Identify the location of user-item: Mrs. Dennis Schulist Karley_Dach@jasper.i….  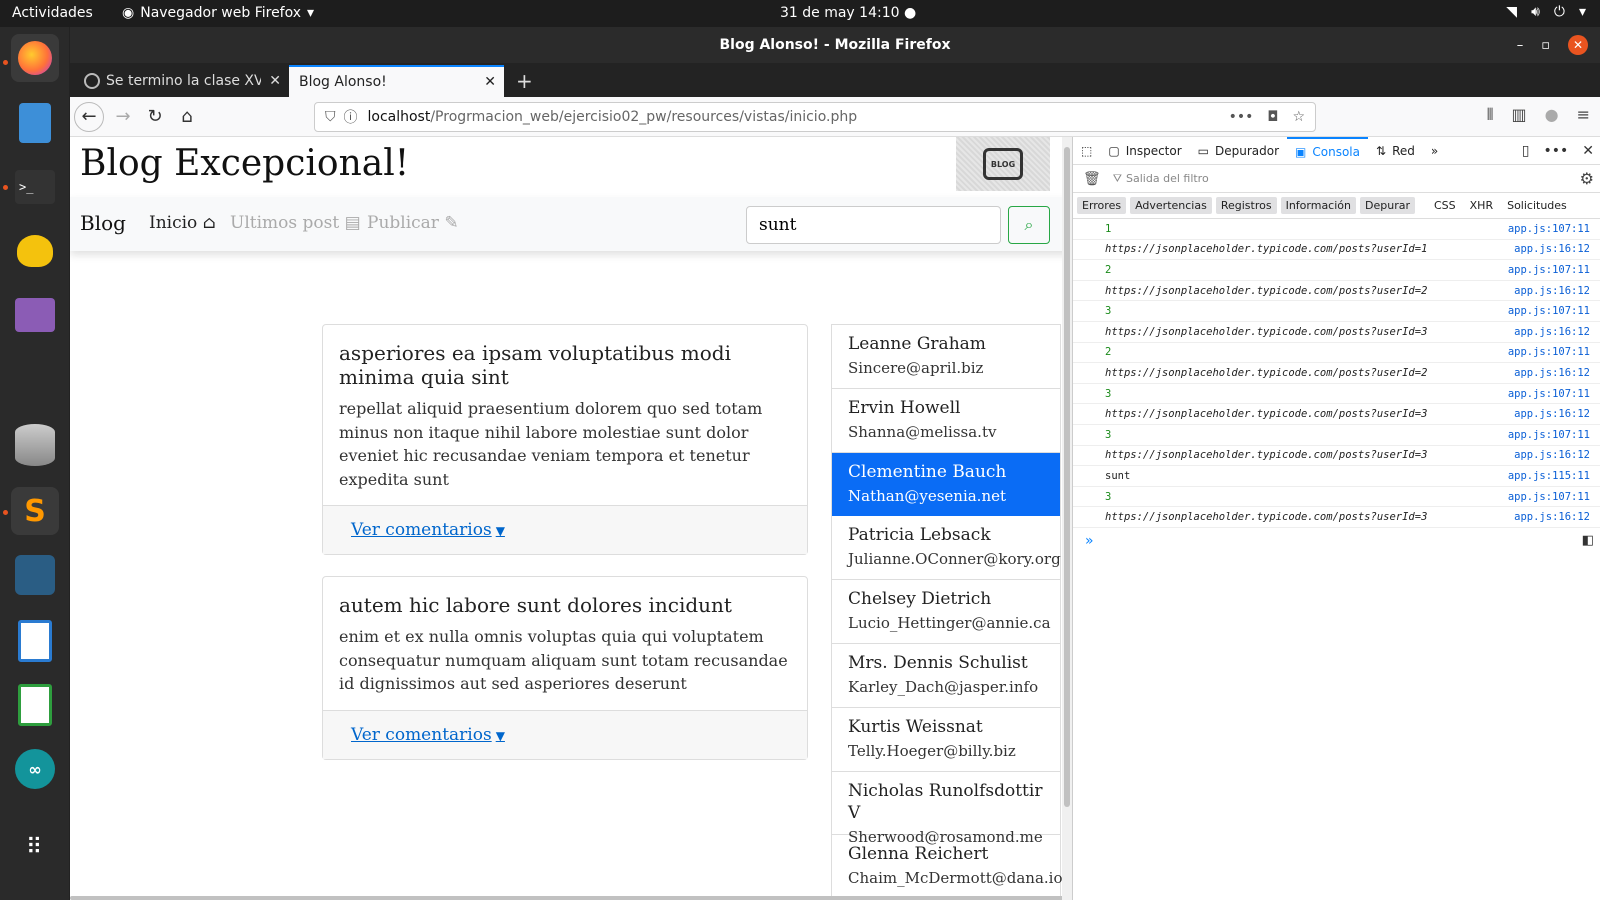
(946, 675).